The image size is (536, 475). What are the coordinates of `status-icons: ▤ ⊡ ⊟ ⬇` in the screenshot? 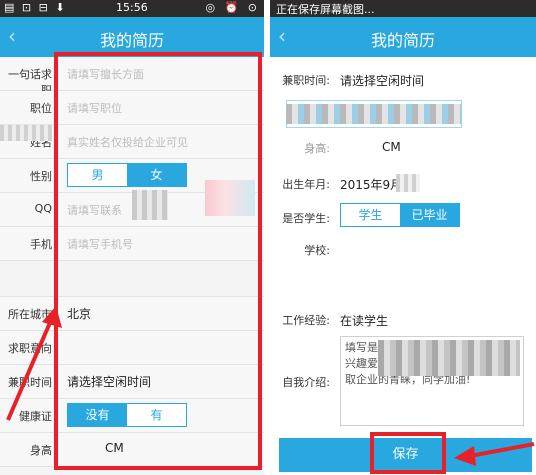 It's located at (35, 7).